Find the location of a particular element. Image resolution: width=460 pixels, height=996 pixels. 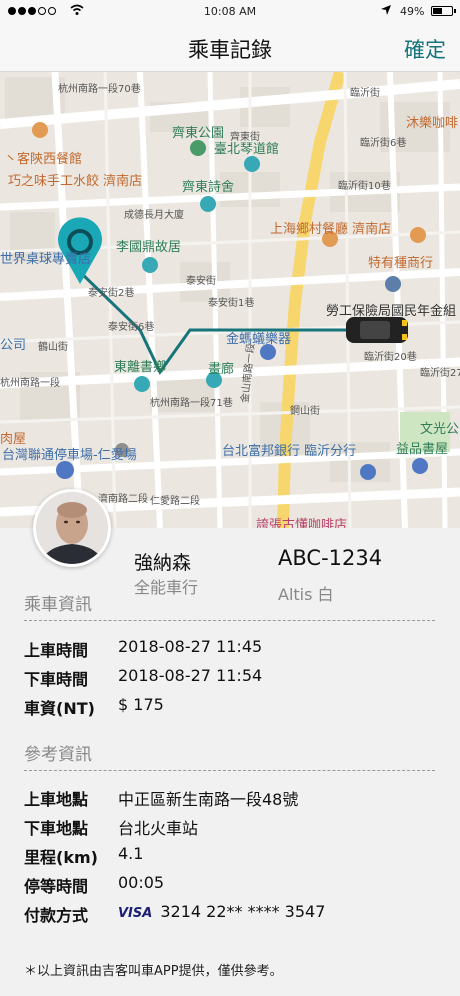

map-label: 李國鼎故居 is located at coordinates (149, 247).